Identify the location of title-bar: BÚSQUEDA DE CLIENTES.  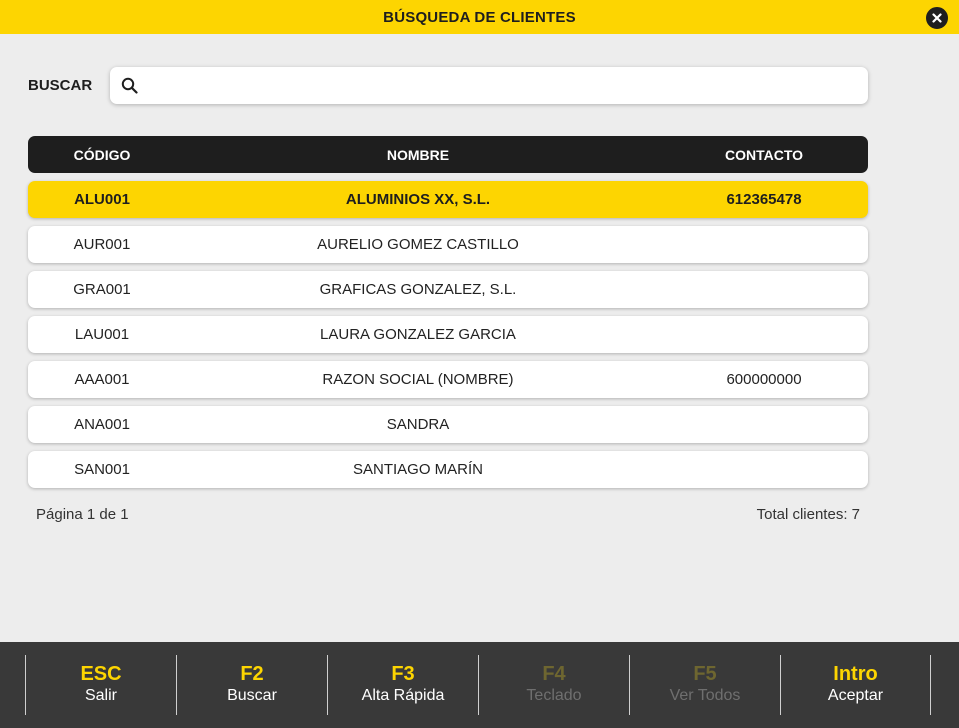
(479, 17).